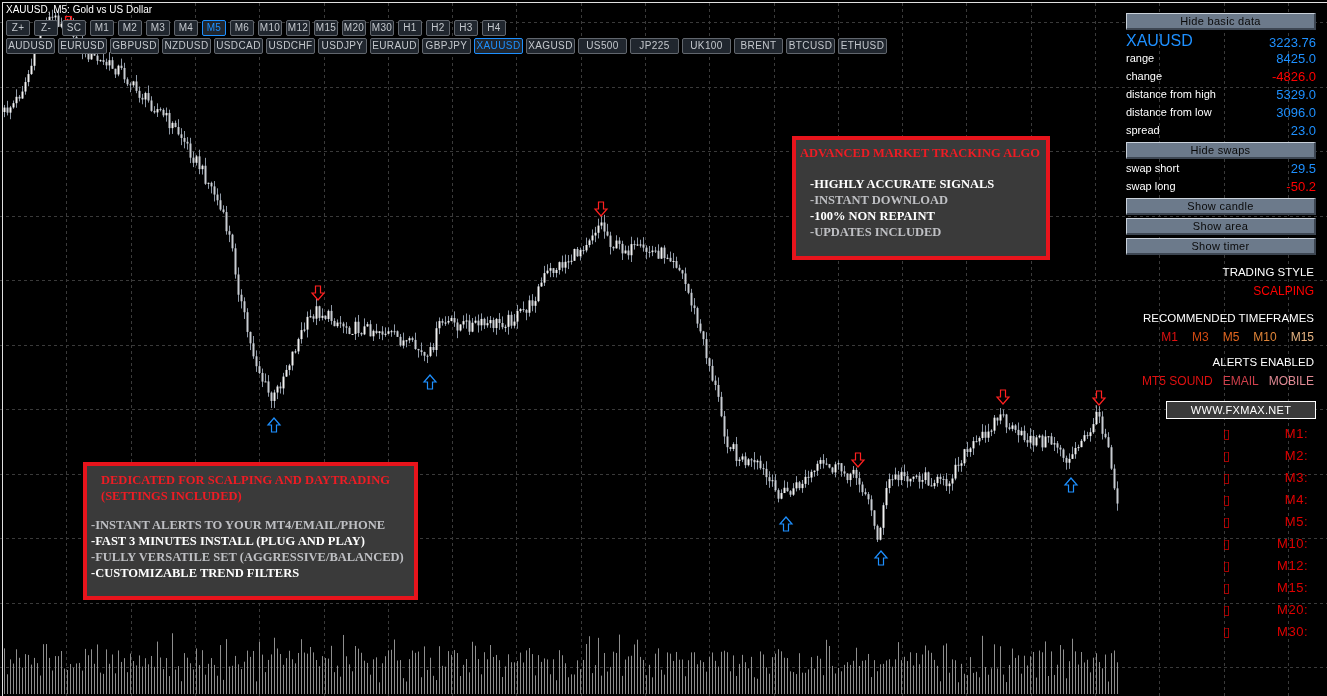  What do you see at coordinates (1153, 168) in the screenshot?
I see `stat-label: swap short` at bounding box center [1153, 168].